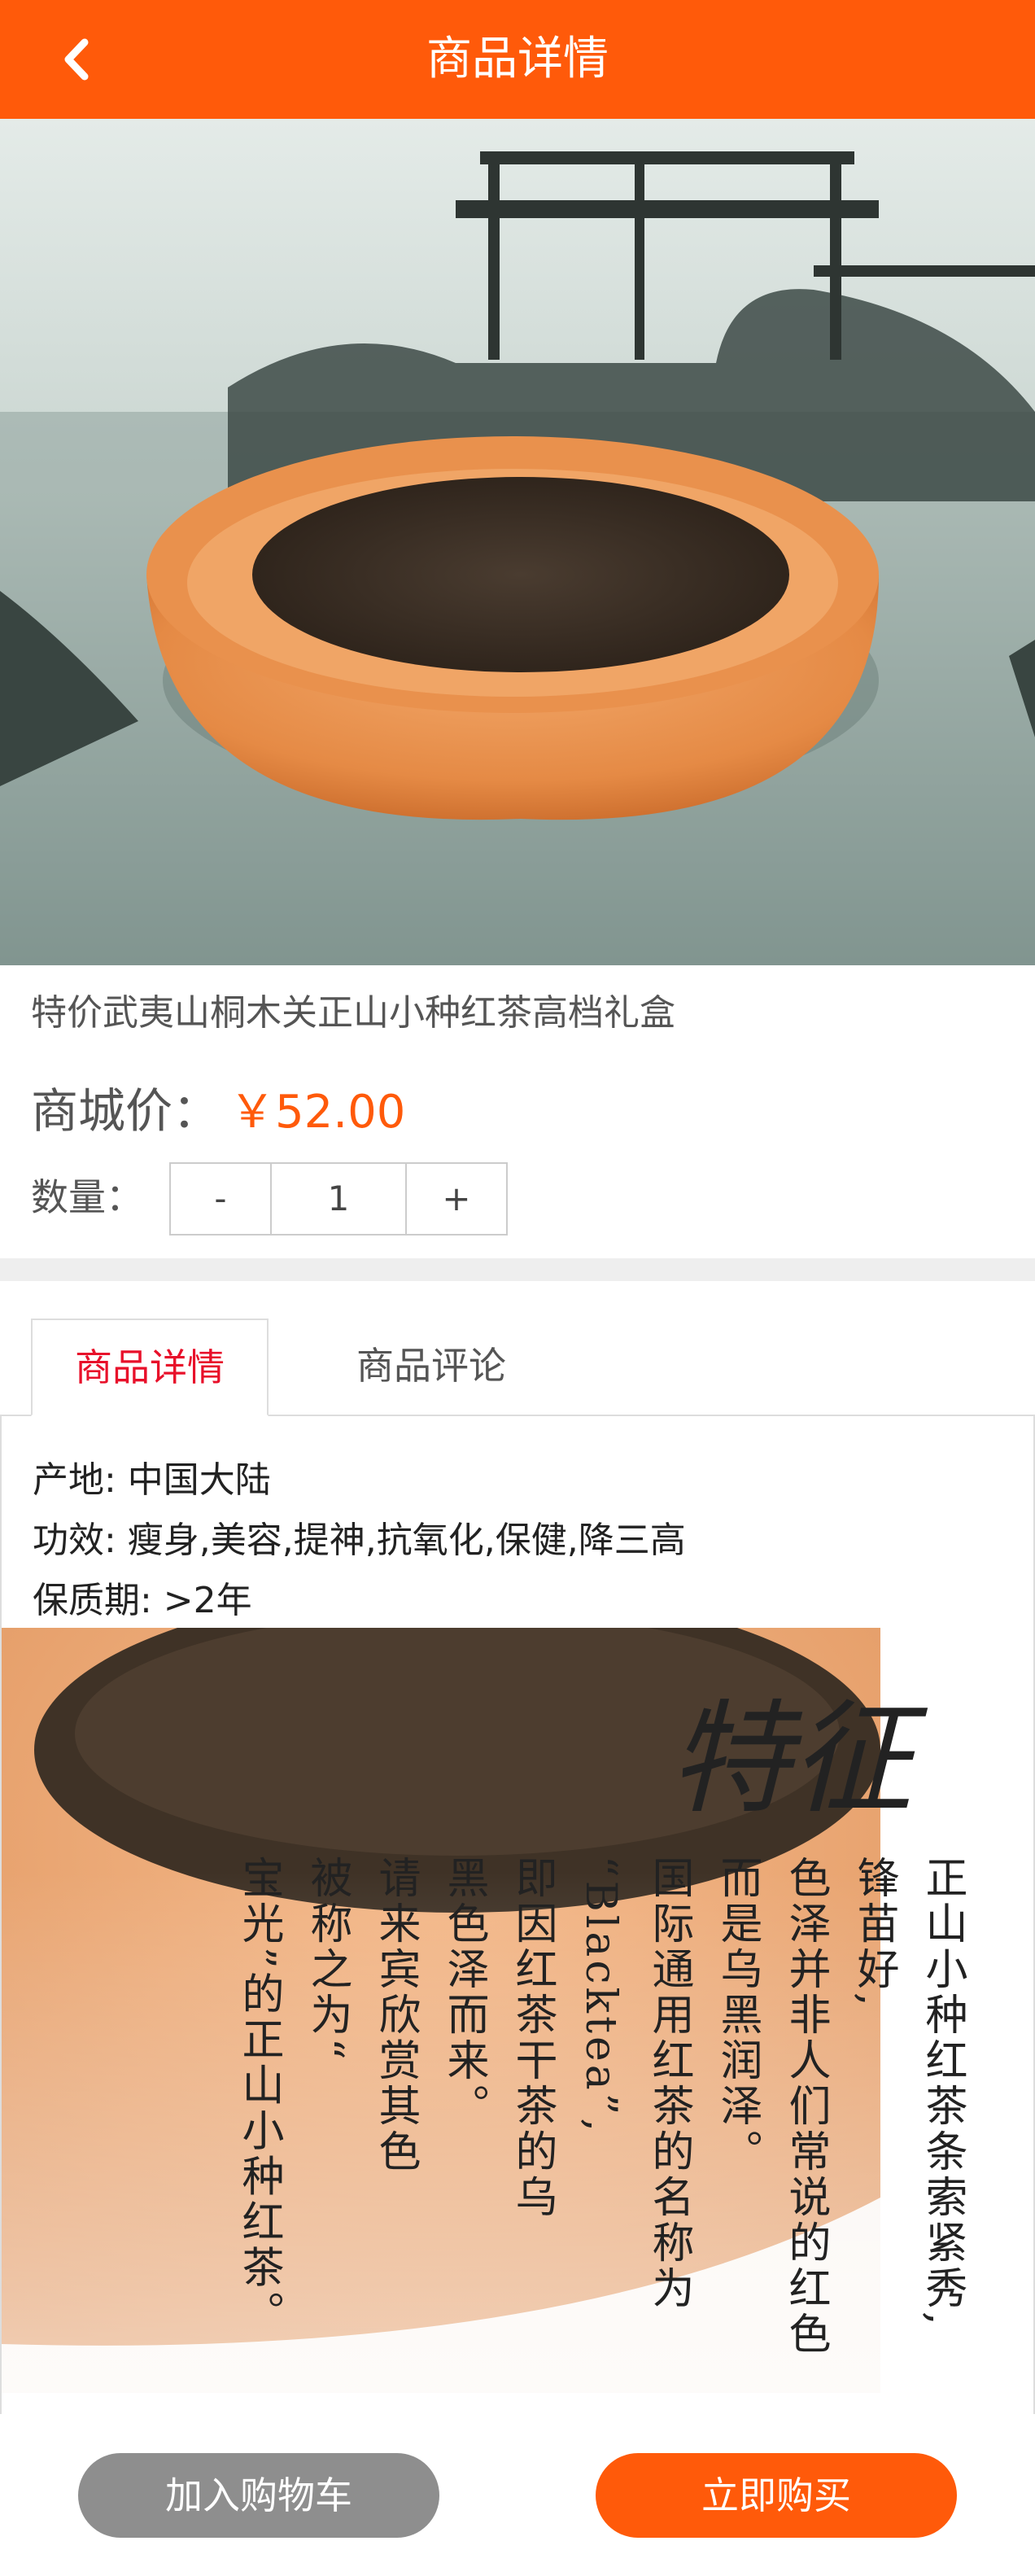 This screenshot has height=2576, width=1035. What do you see at coordinates (359, 1540) in the screenshot?
I see `spec-effects: 功效: 瘦身,美容,提神,抗氧化,保健,降三高` at bounding box center [359, 1540].